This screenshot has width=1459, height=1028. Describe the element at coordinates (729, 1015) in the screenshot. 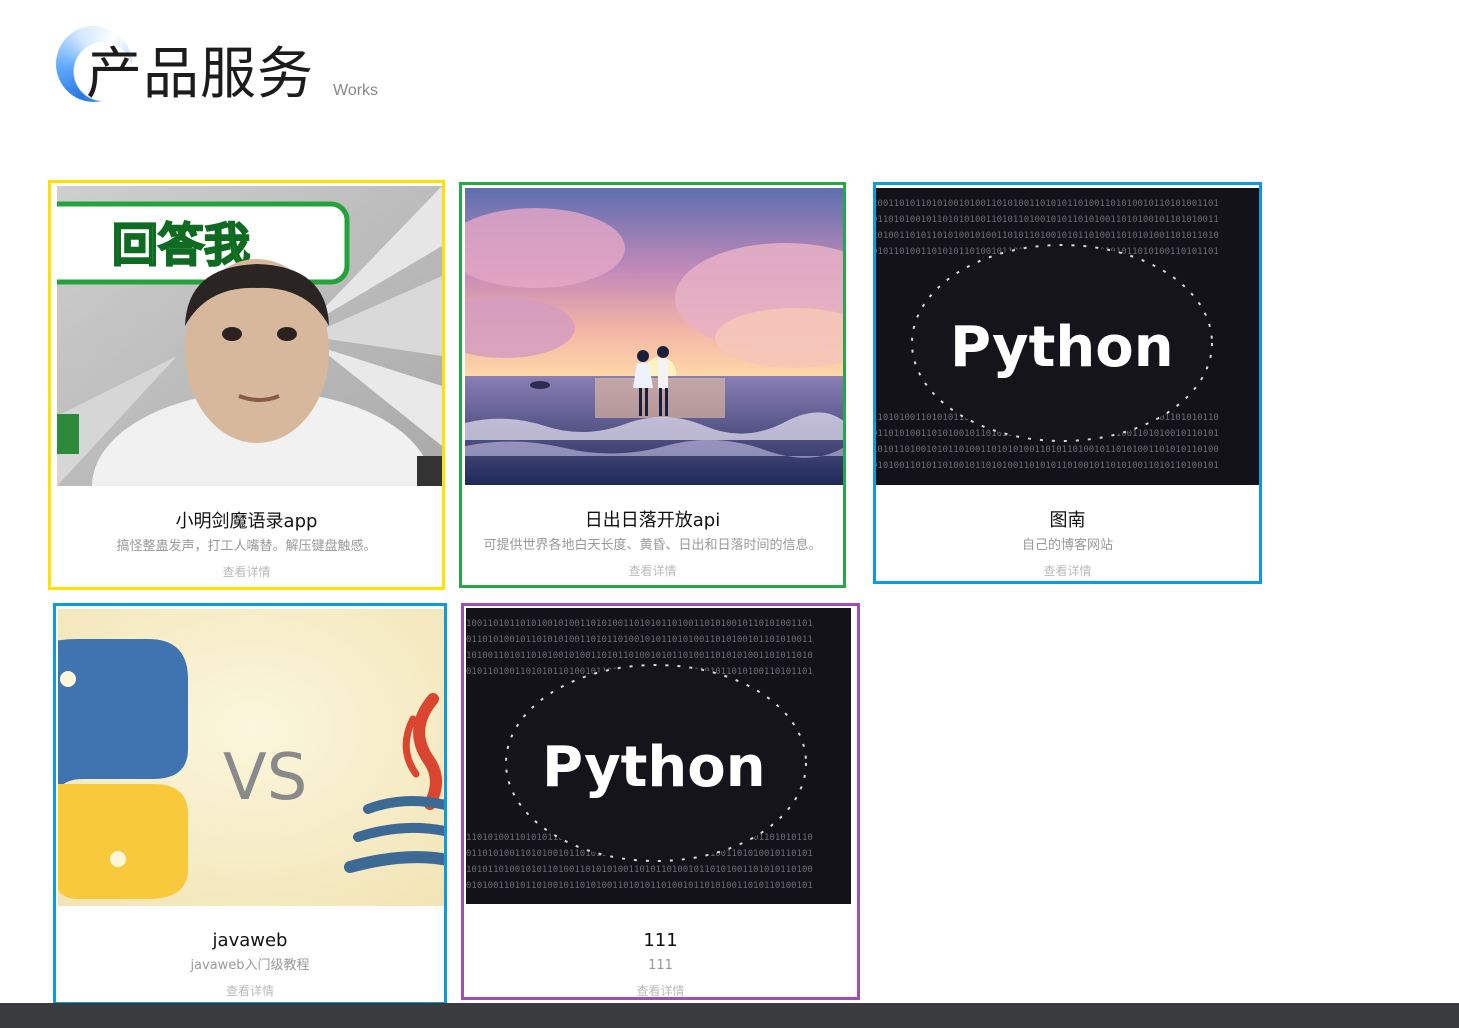

I see `footer-bar` at that location.